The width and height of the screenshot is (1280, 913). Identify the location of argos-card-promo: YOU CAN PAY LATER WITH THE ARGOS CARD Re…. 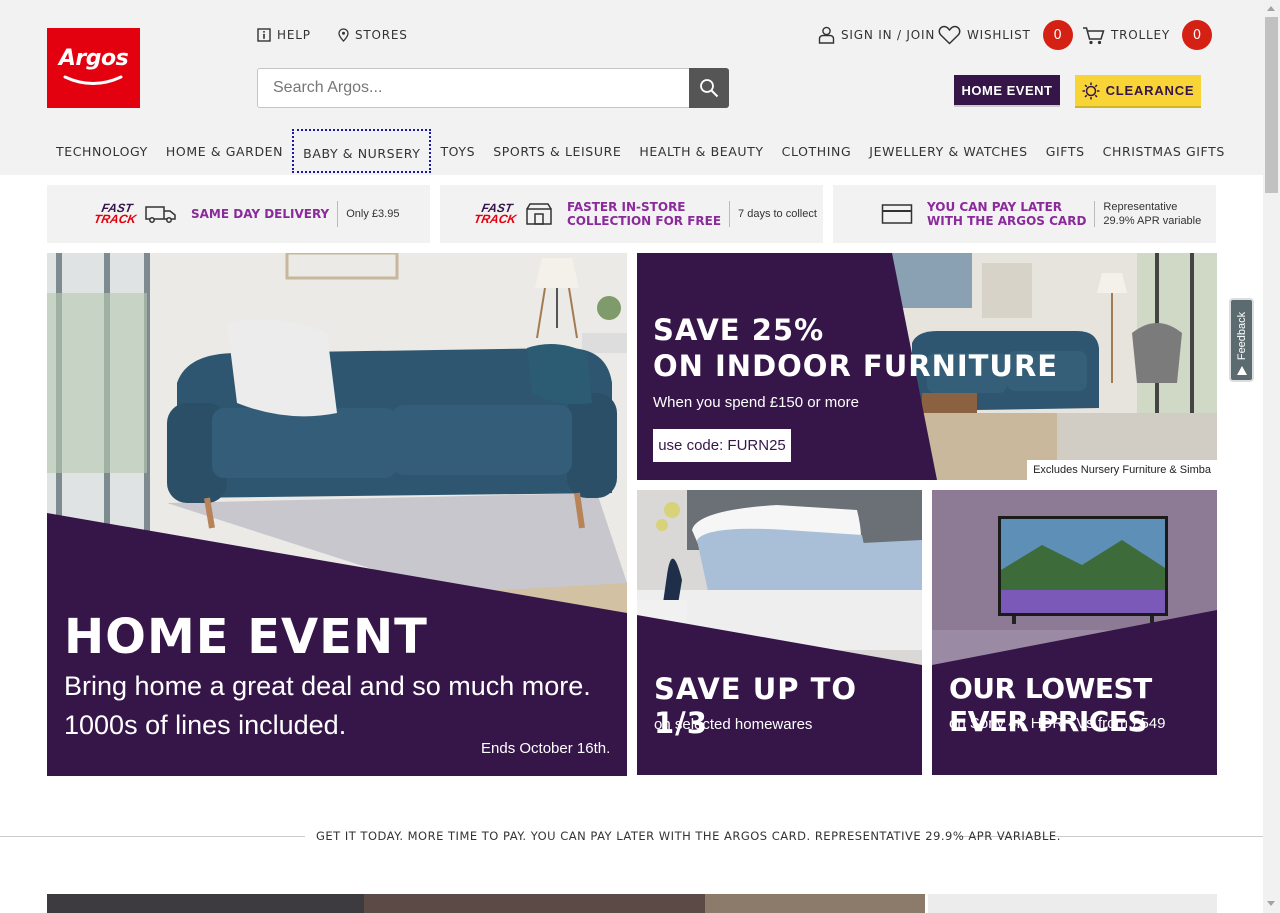
(1024, 214).